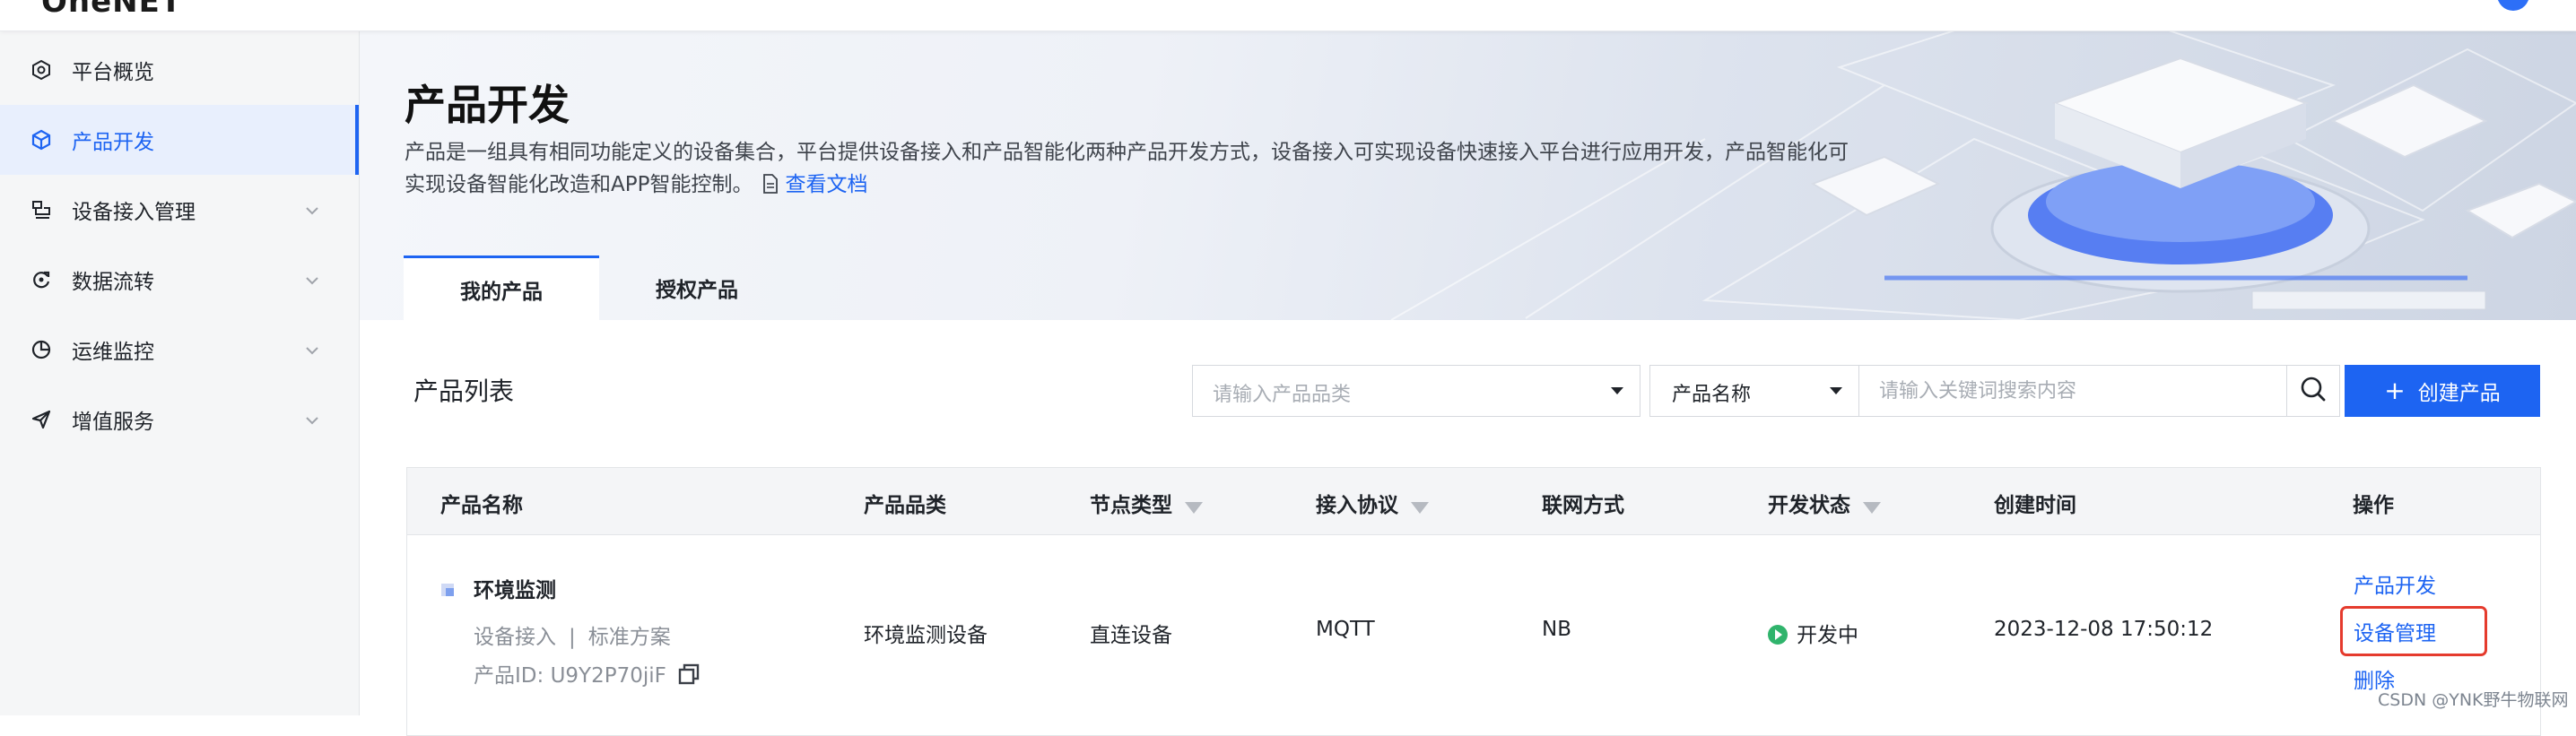 This screenshot has width=2576, height=736. I want to click on send-icon, so click(41, 420).